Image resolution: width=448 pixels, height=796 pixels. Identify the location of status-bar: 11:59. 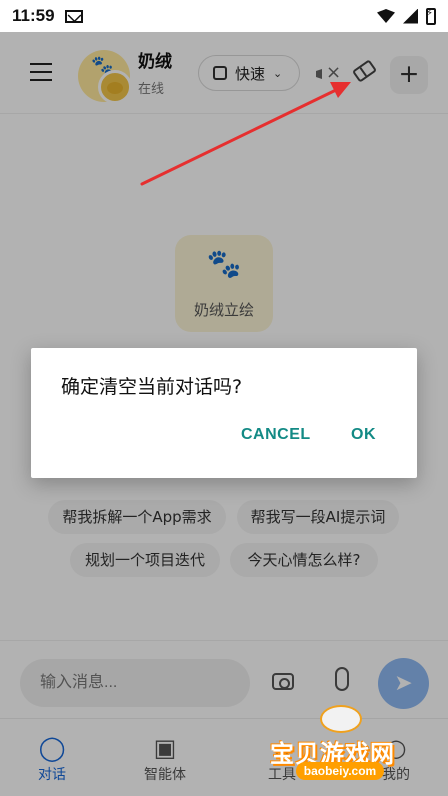
(224, 16).